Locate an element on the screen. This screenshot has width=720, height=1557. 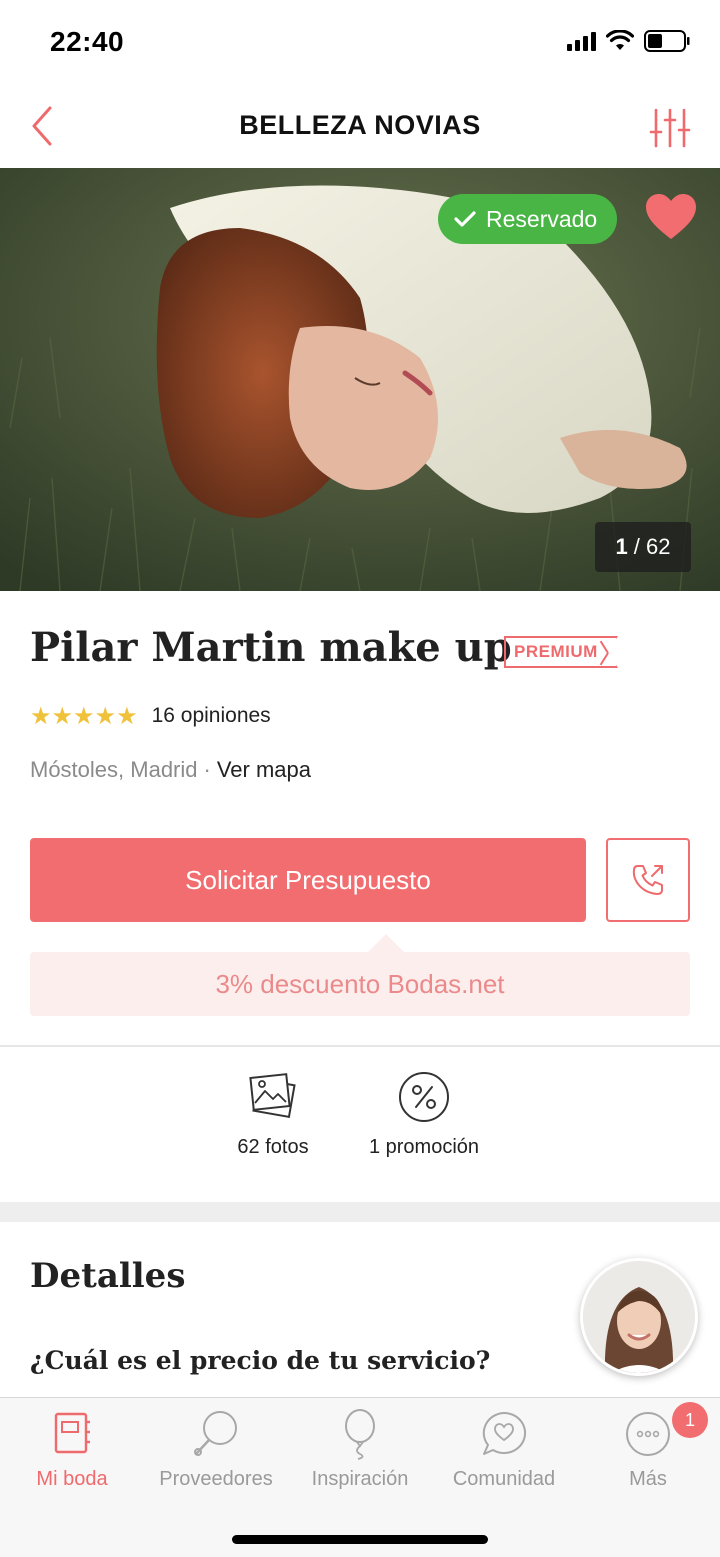
chat-heart-icon is located at coordinates (504, 1434).